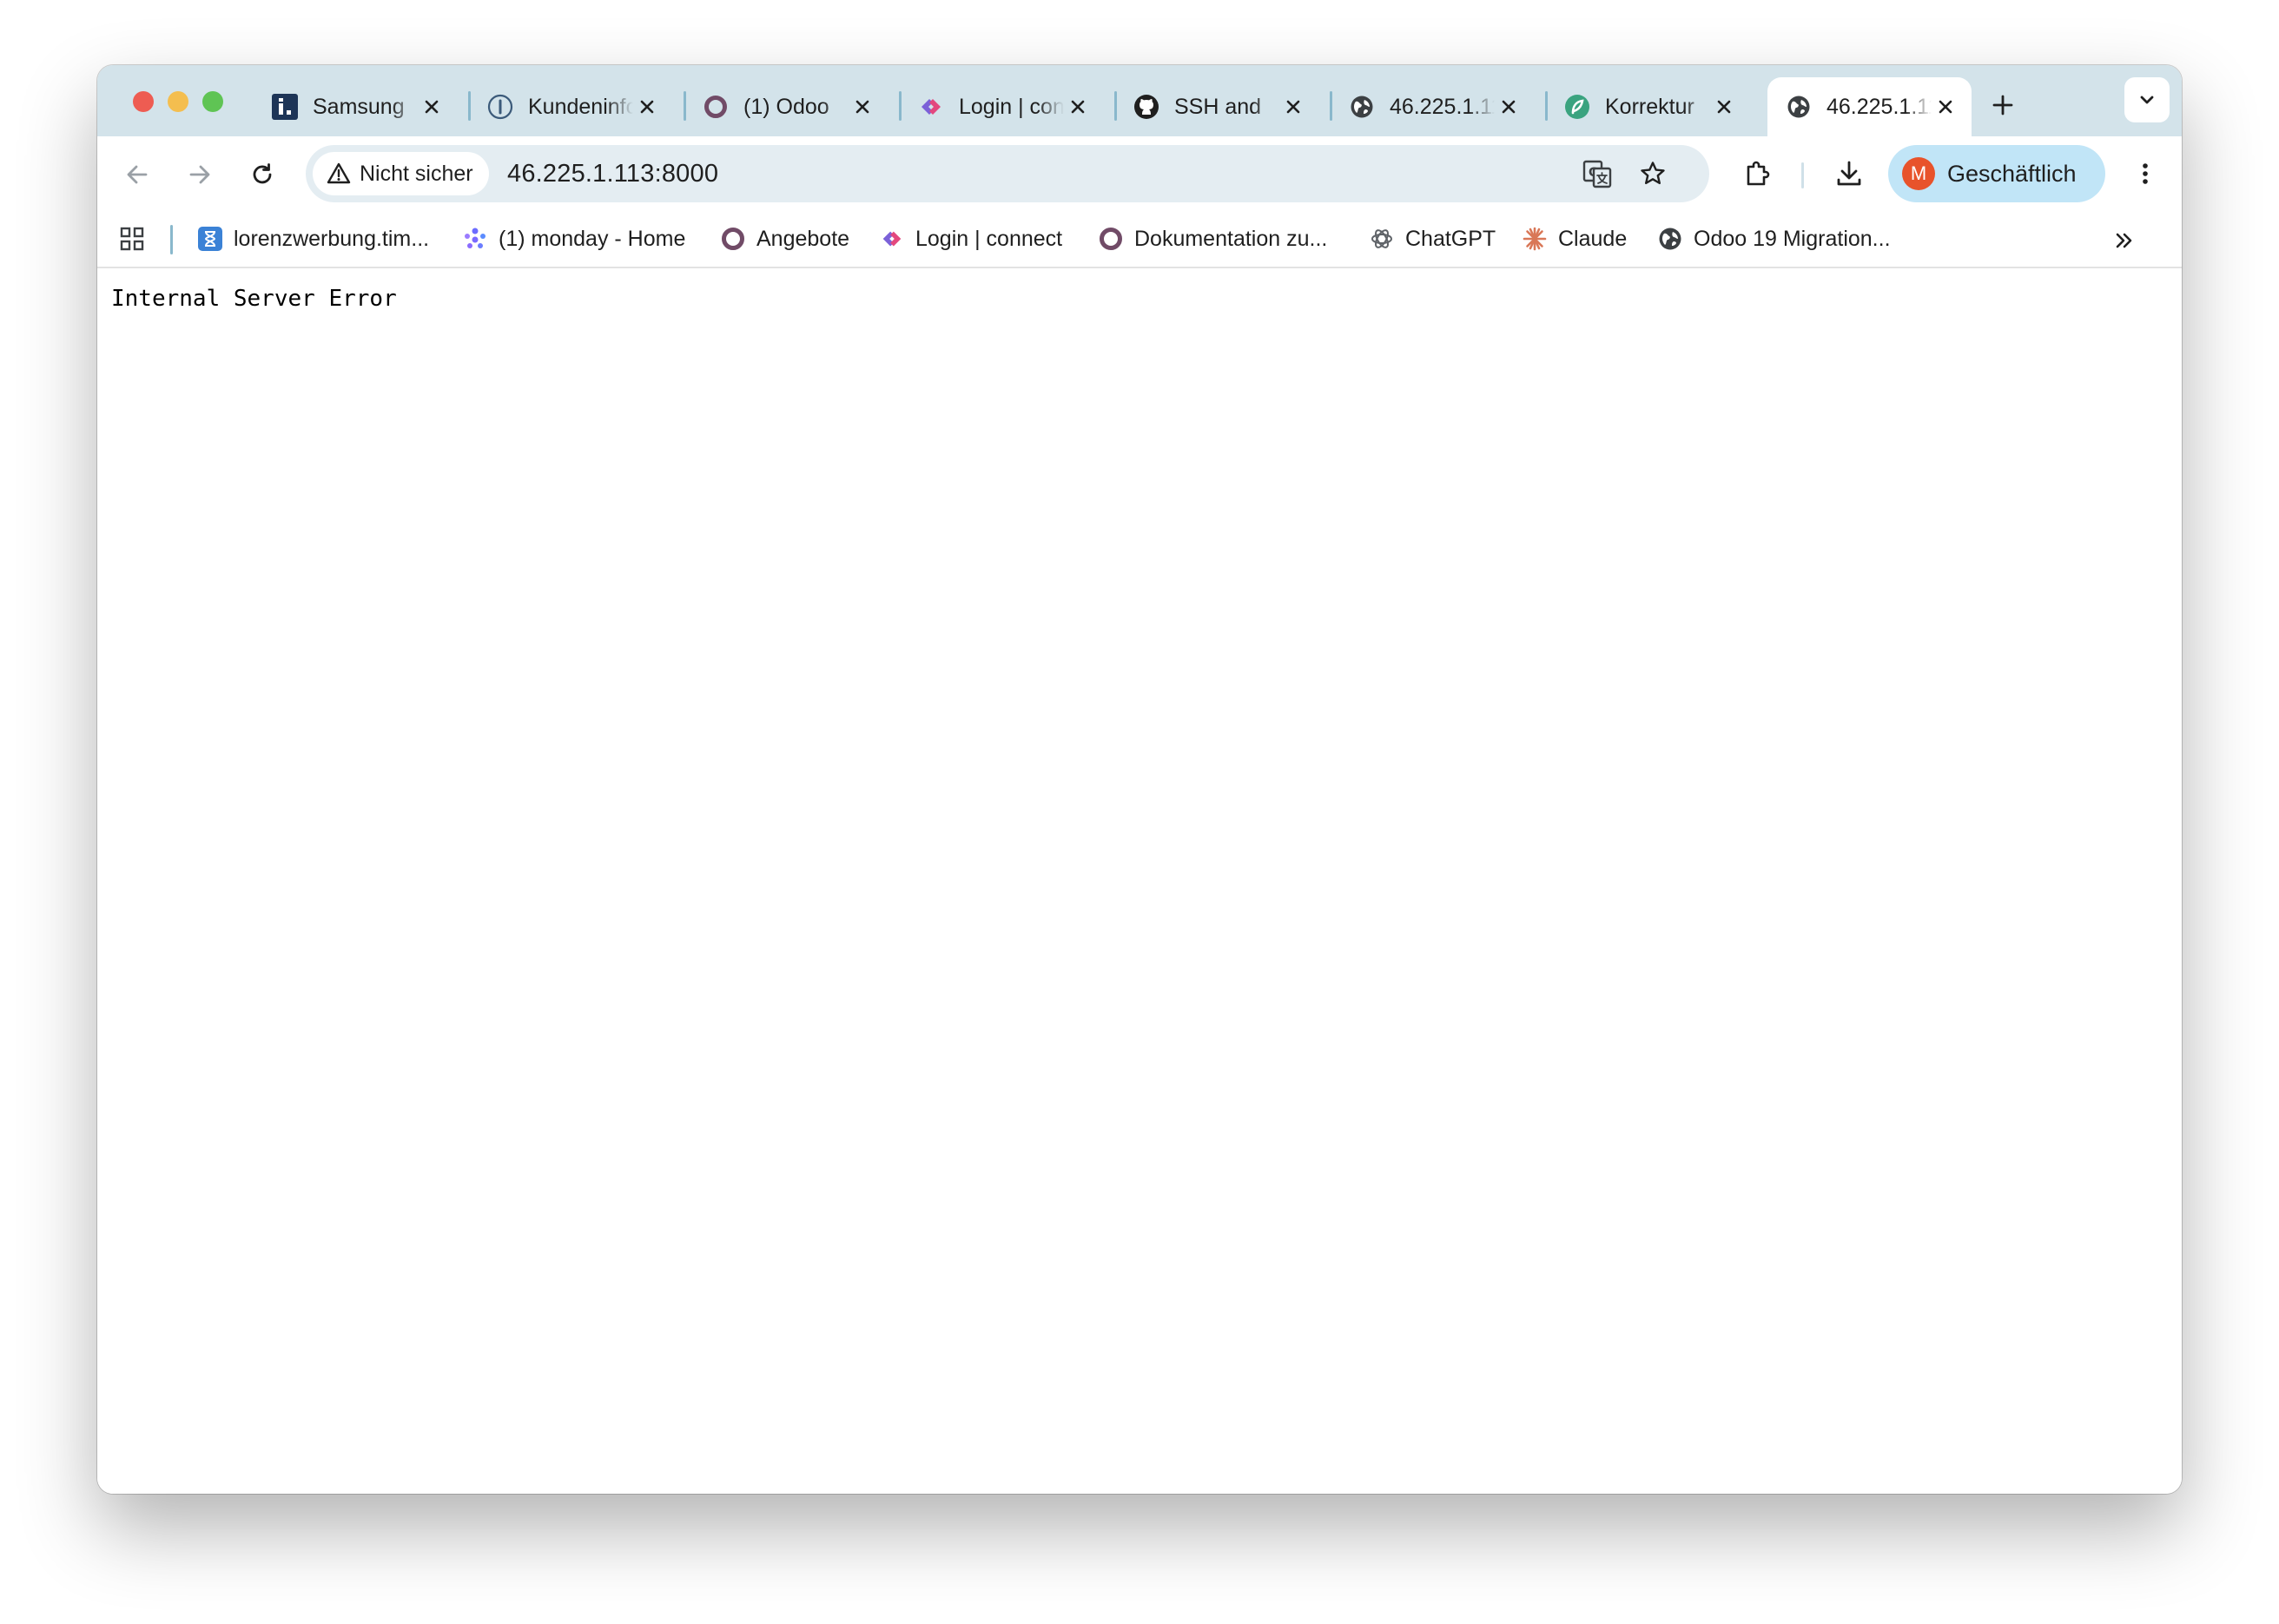  Describe the element at coordinates (786, 106) in the screenshot. I see `tab-title: (1) Odoo` at that location.